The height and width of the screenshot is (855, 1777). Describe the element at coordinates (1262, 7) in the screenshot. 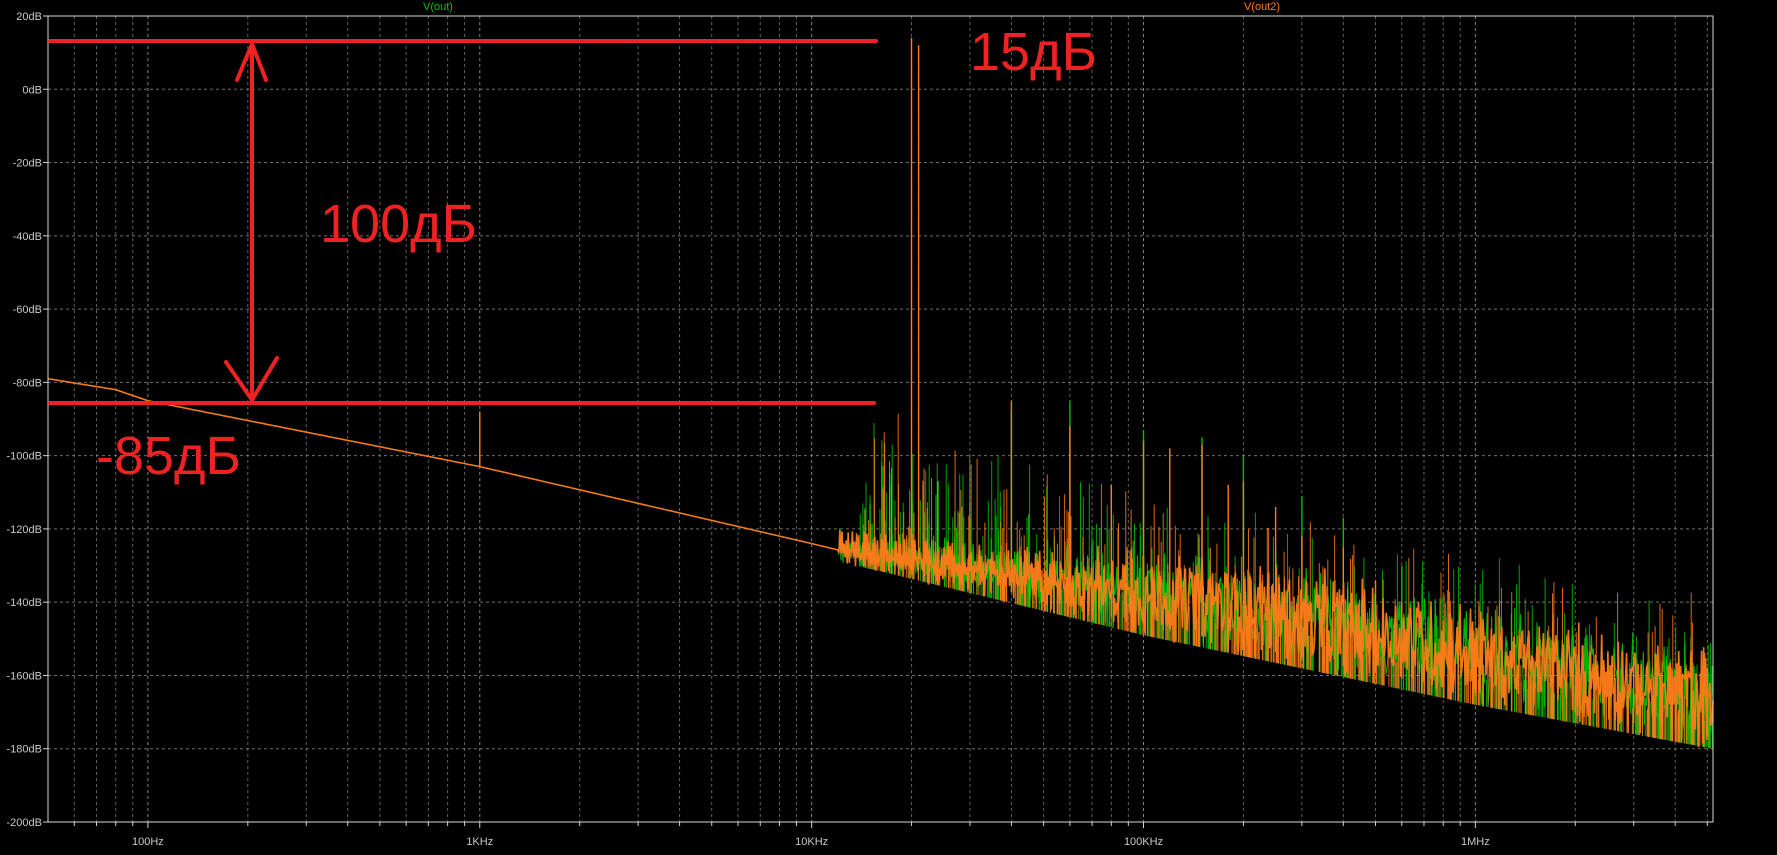

I see `trace-label-vout2: V(out2)` at that location.